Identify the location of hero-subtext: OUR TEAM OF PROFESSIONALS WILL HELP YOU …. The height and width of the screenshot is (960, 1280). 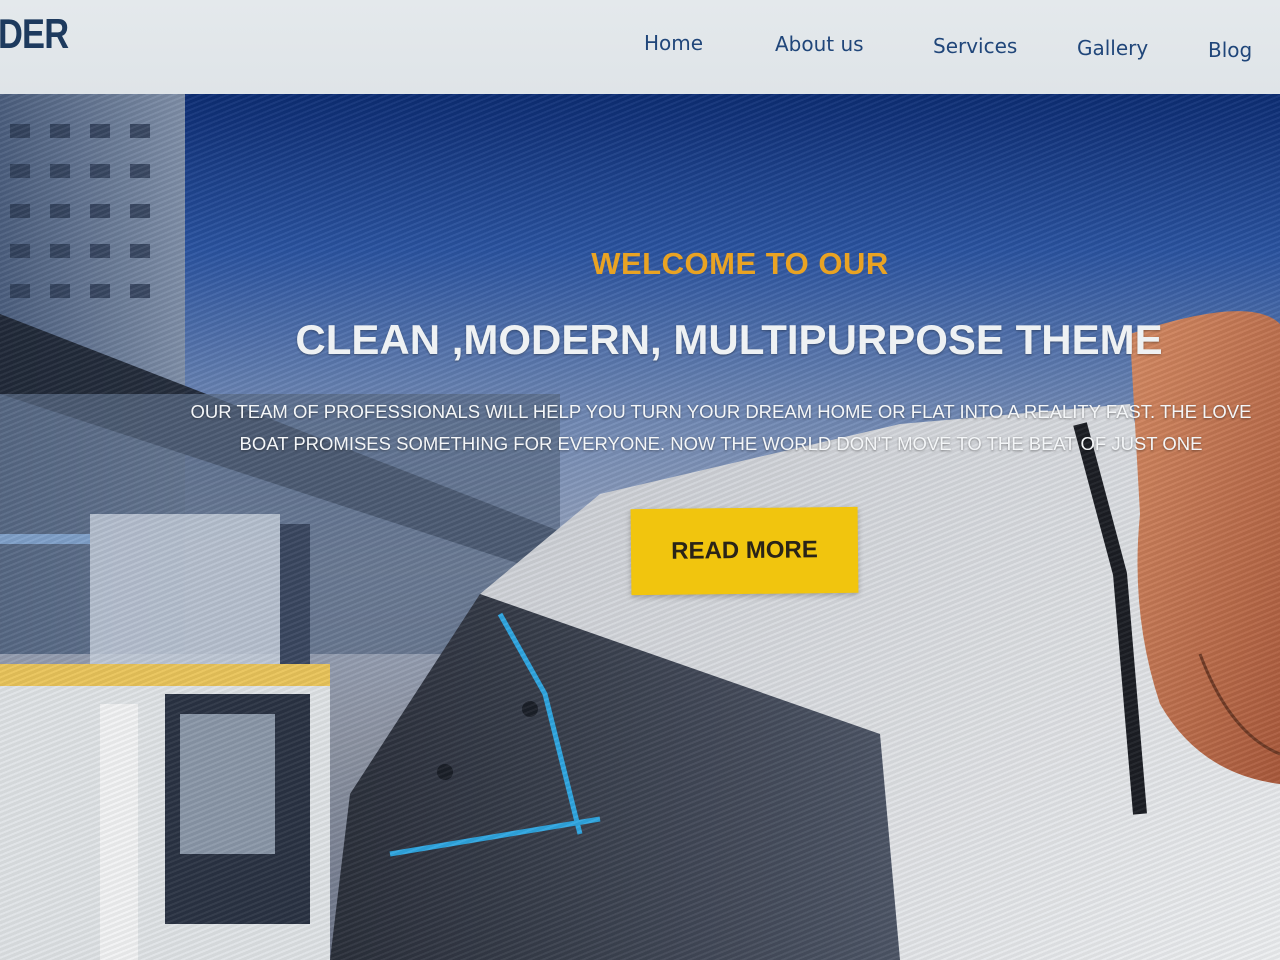
(721, 427).